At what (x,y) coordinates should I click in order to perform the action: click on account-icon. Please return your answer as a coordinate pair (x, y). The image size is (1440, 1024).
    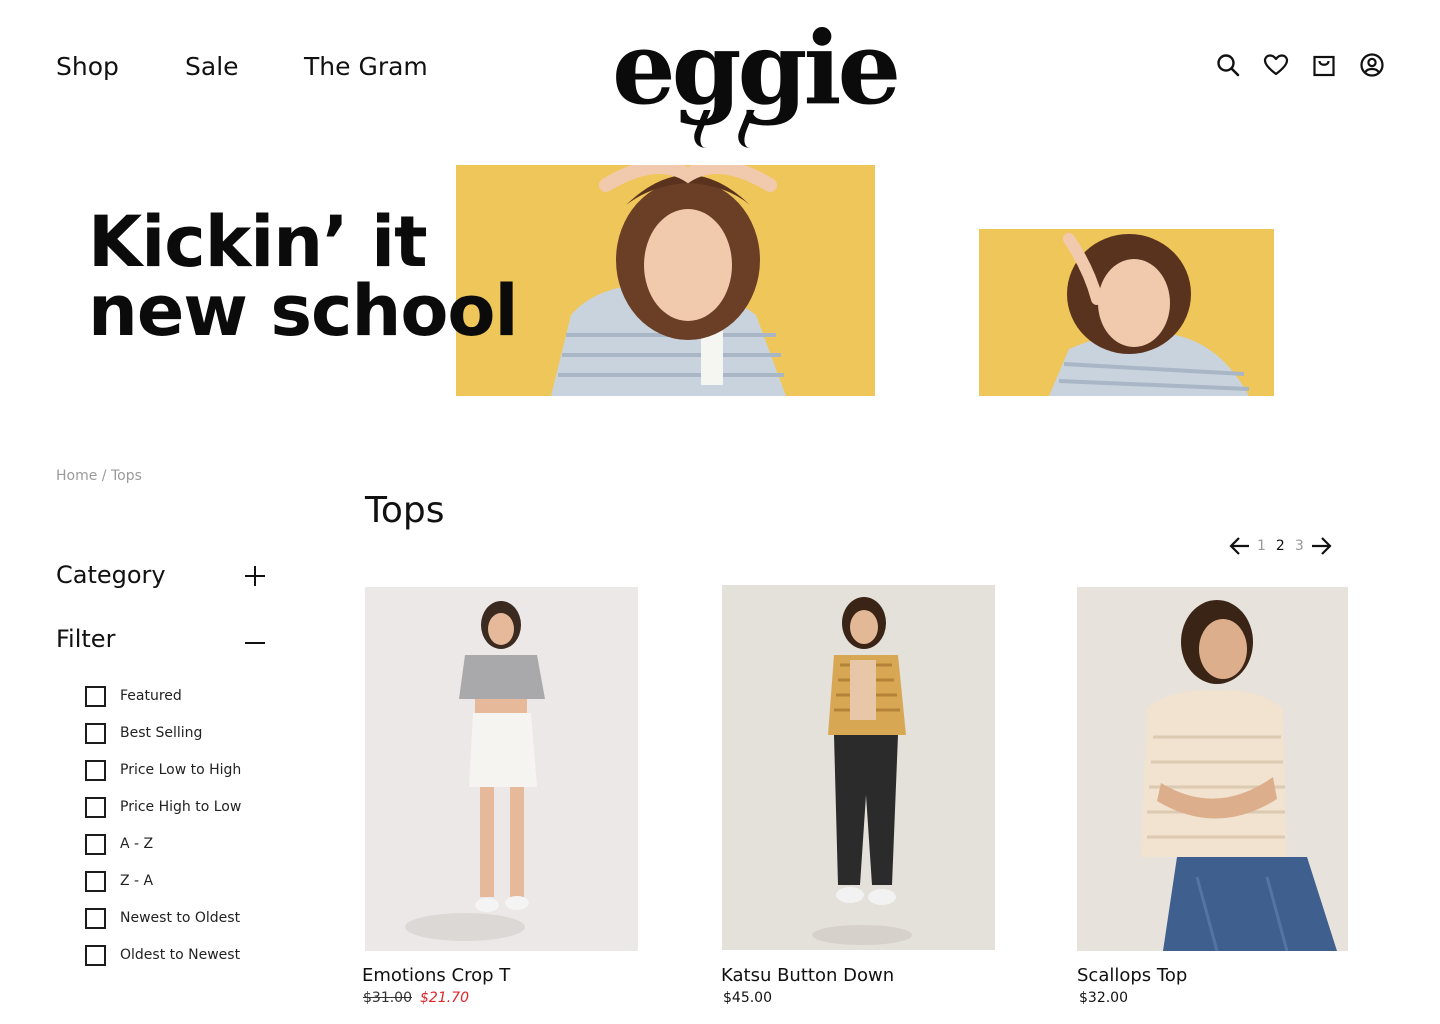
    Looking at the image, I should click on (1372, 65).